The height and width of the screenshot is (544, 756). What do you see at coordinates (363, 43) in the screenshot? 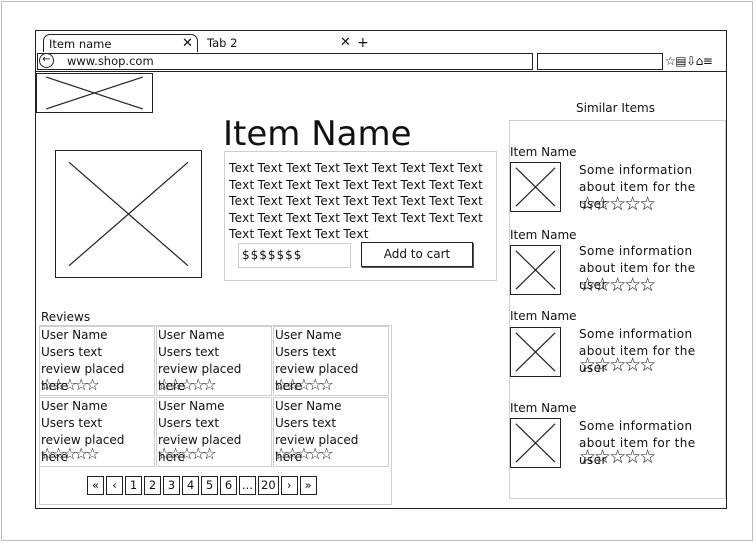
I see `new-tab-icon: +` at bounding box center [363, 43].